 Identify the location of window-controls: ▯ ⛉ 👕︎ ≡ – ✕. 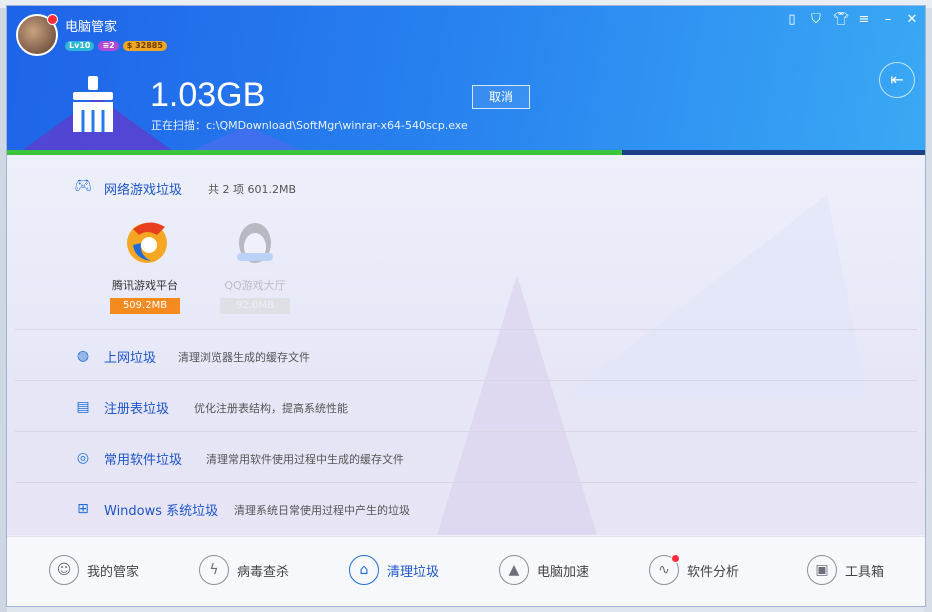
(852, 19).